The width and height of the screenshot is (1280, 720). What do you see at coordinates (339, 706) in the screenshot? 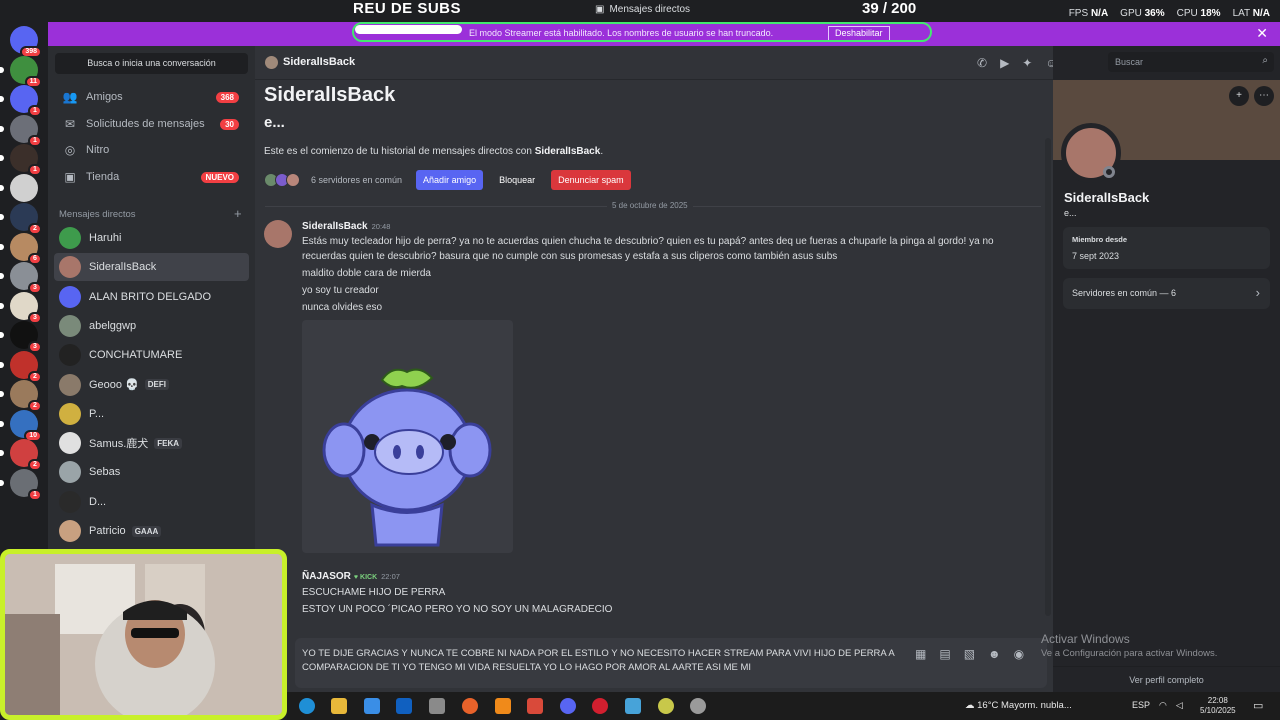
I see `explorer-icon` at bounding box center [339, 706].